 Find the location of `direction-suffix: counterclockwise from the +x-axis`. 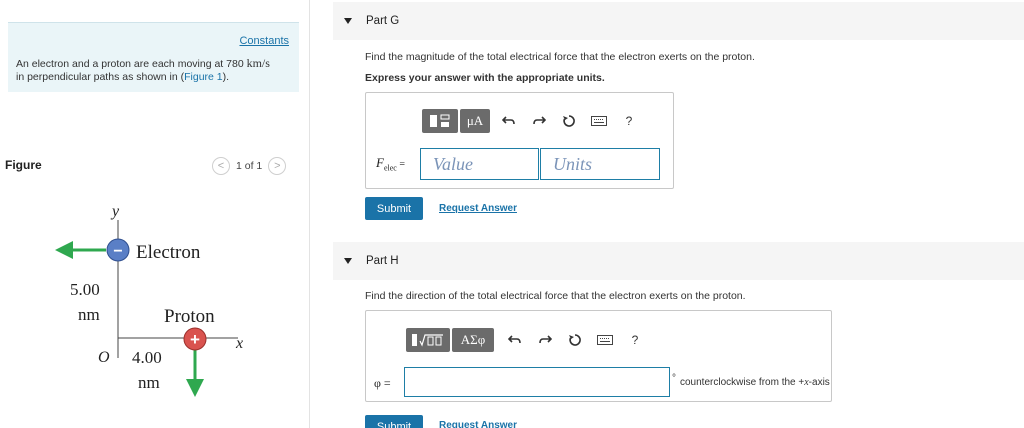

direction-suffix: counterclockwise from the +x-axis is located at coordinates (755, 382).